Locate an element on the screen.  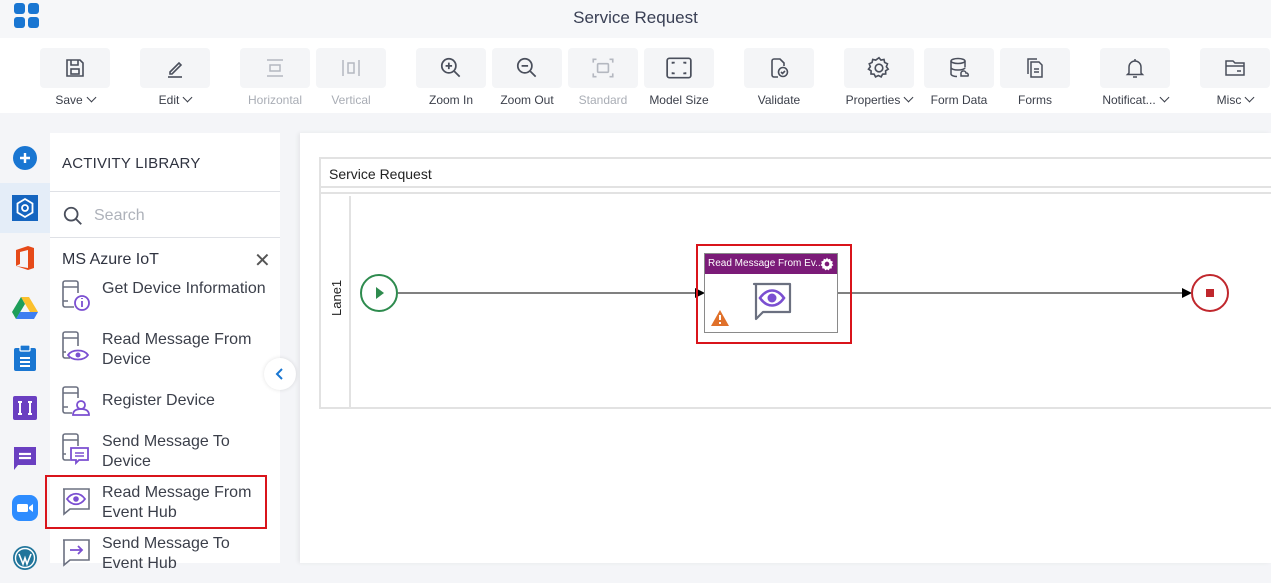
rail-chat is located at coordinates (25, 458).